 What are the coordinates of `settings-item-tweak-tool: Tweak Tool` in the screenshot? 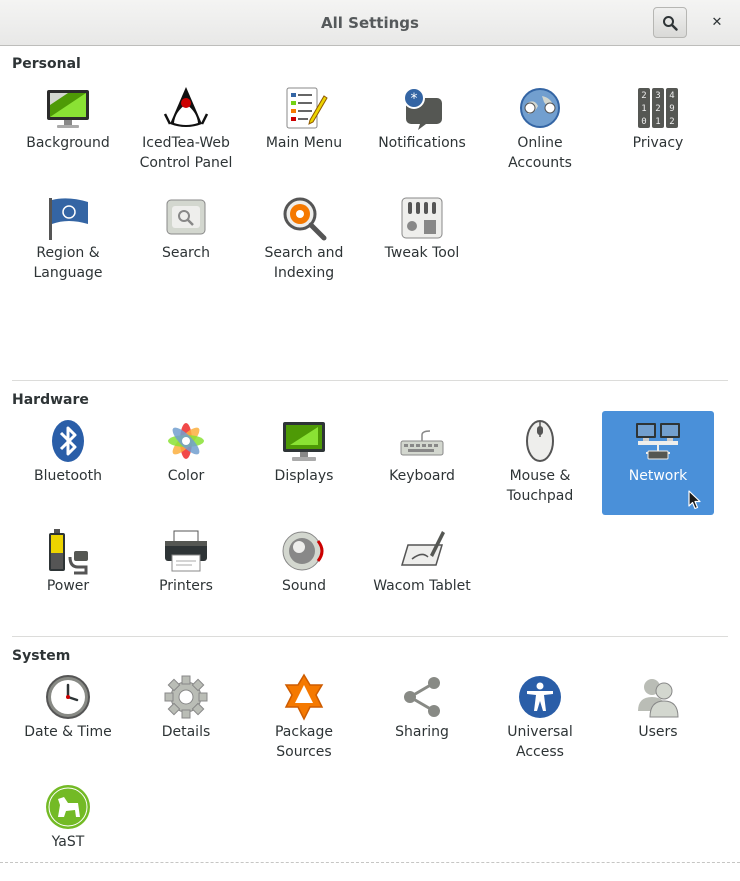 It's located at (422, 240).